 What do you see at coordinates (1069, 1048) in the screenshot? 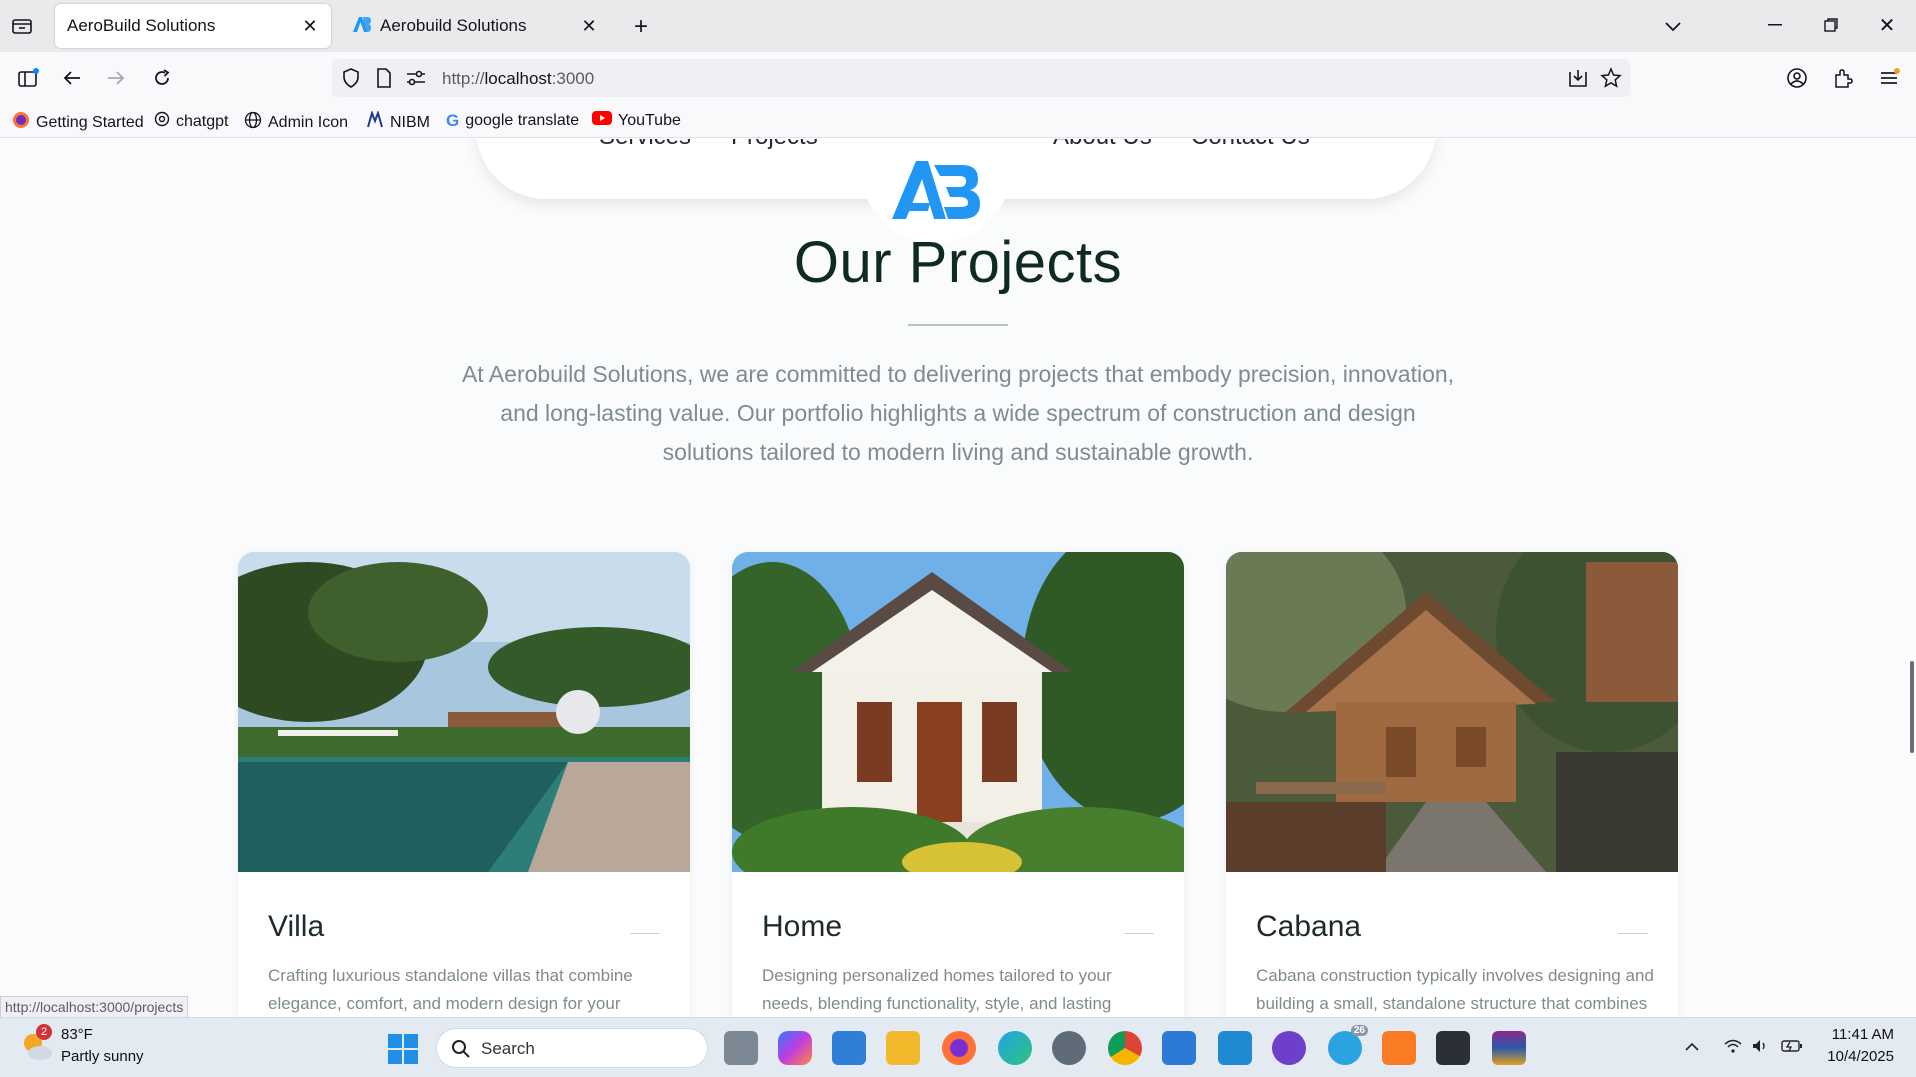
I see `settings-icon` at bounding box center [1069, 1048].